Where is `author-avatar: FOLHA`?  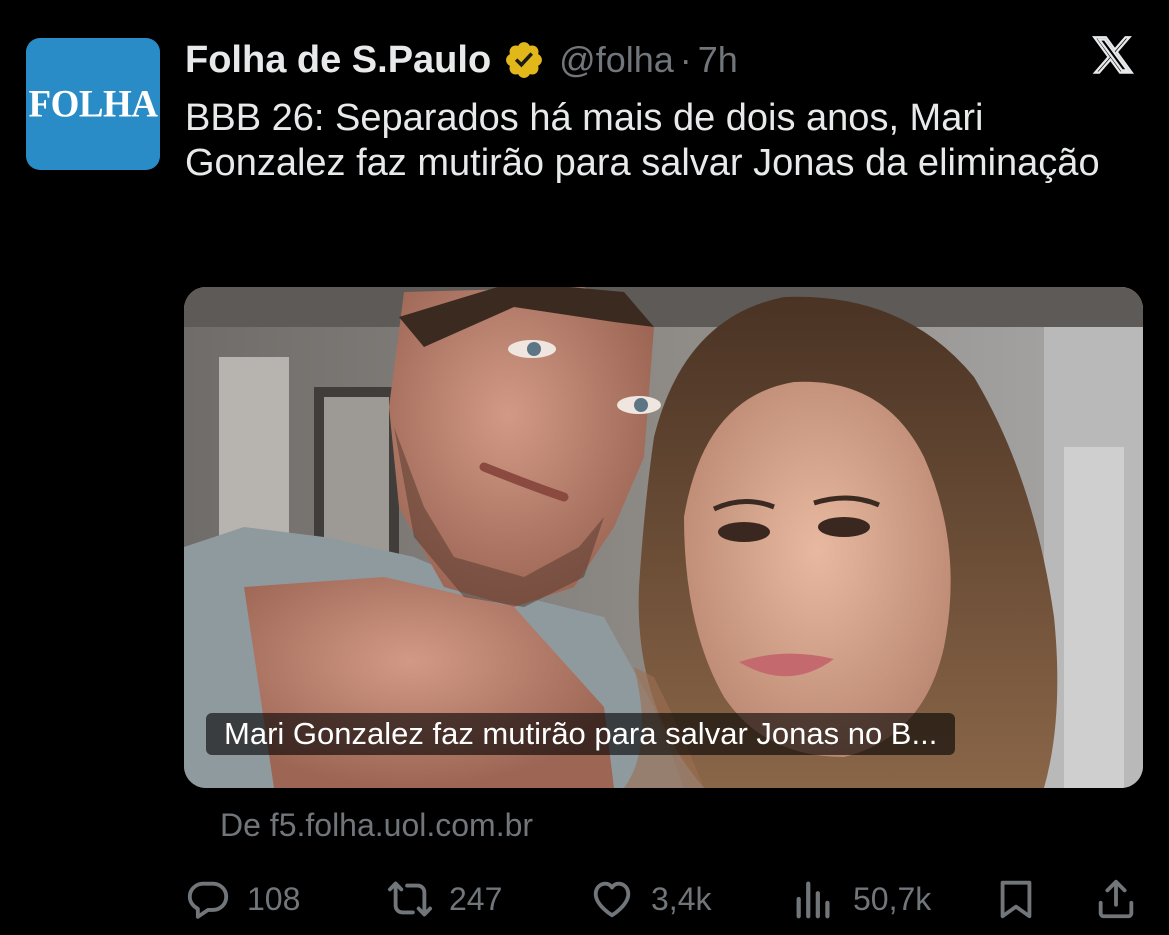
author-avatar: FOLHA is located at coordinates (93, 104).